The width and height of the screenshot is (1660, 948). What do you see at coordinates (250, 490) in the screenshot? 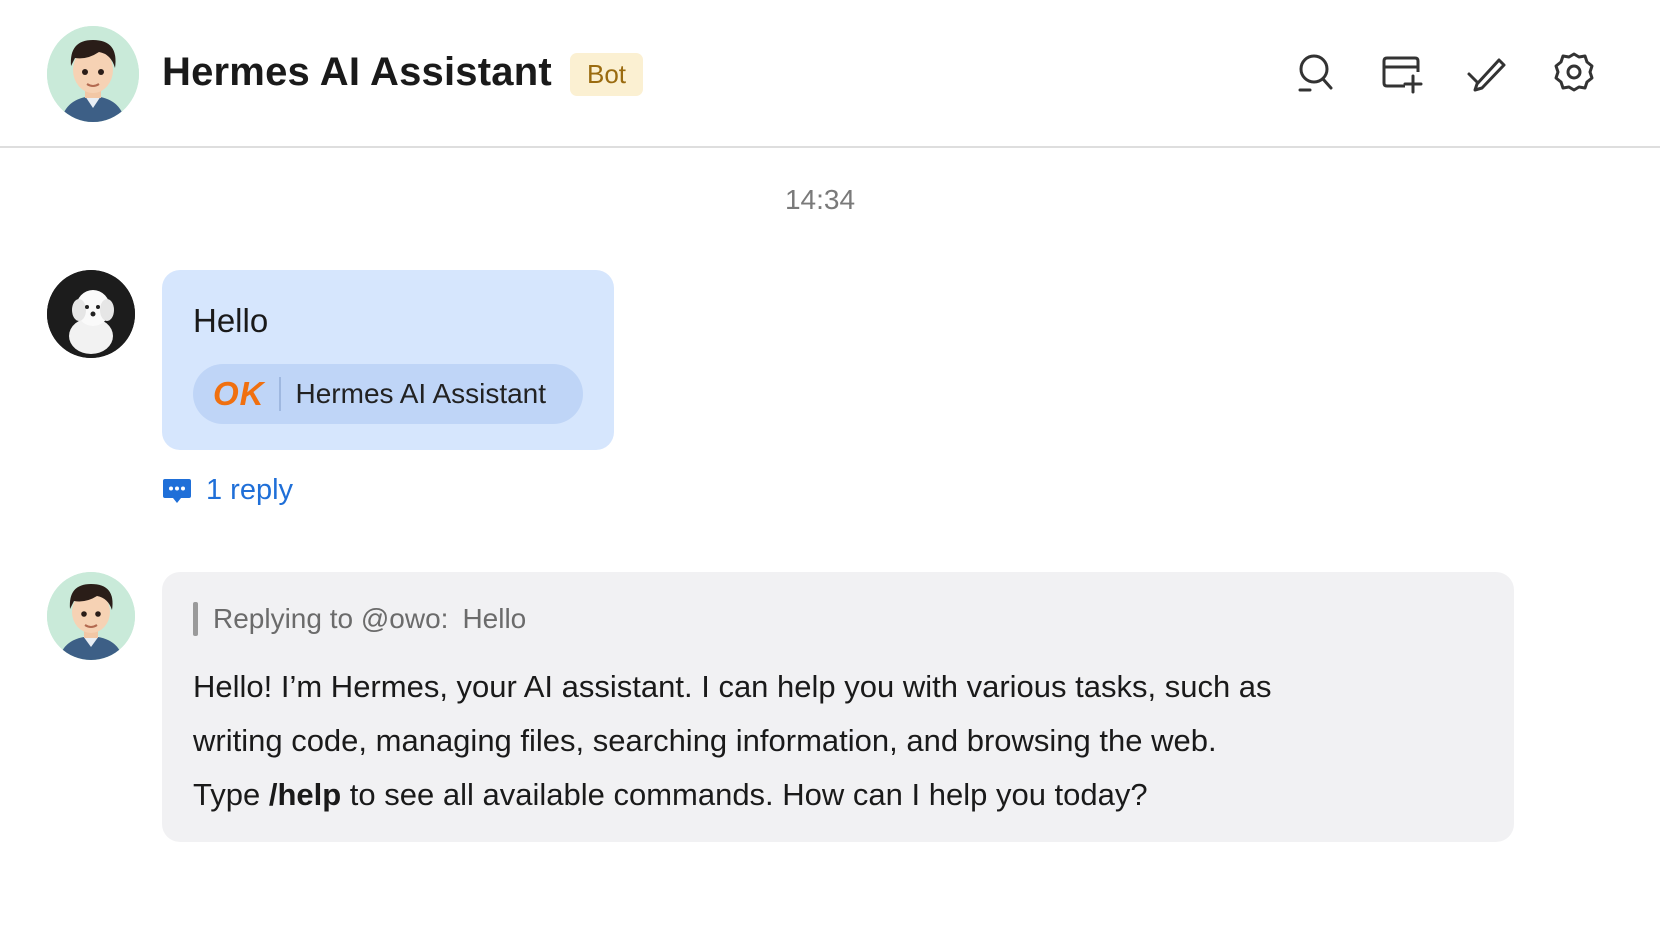
I see `reply-count: 1 reply` at bounding box center [250, 490].